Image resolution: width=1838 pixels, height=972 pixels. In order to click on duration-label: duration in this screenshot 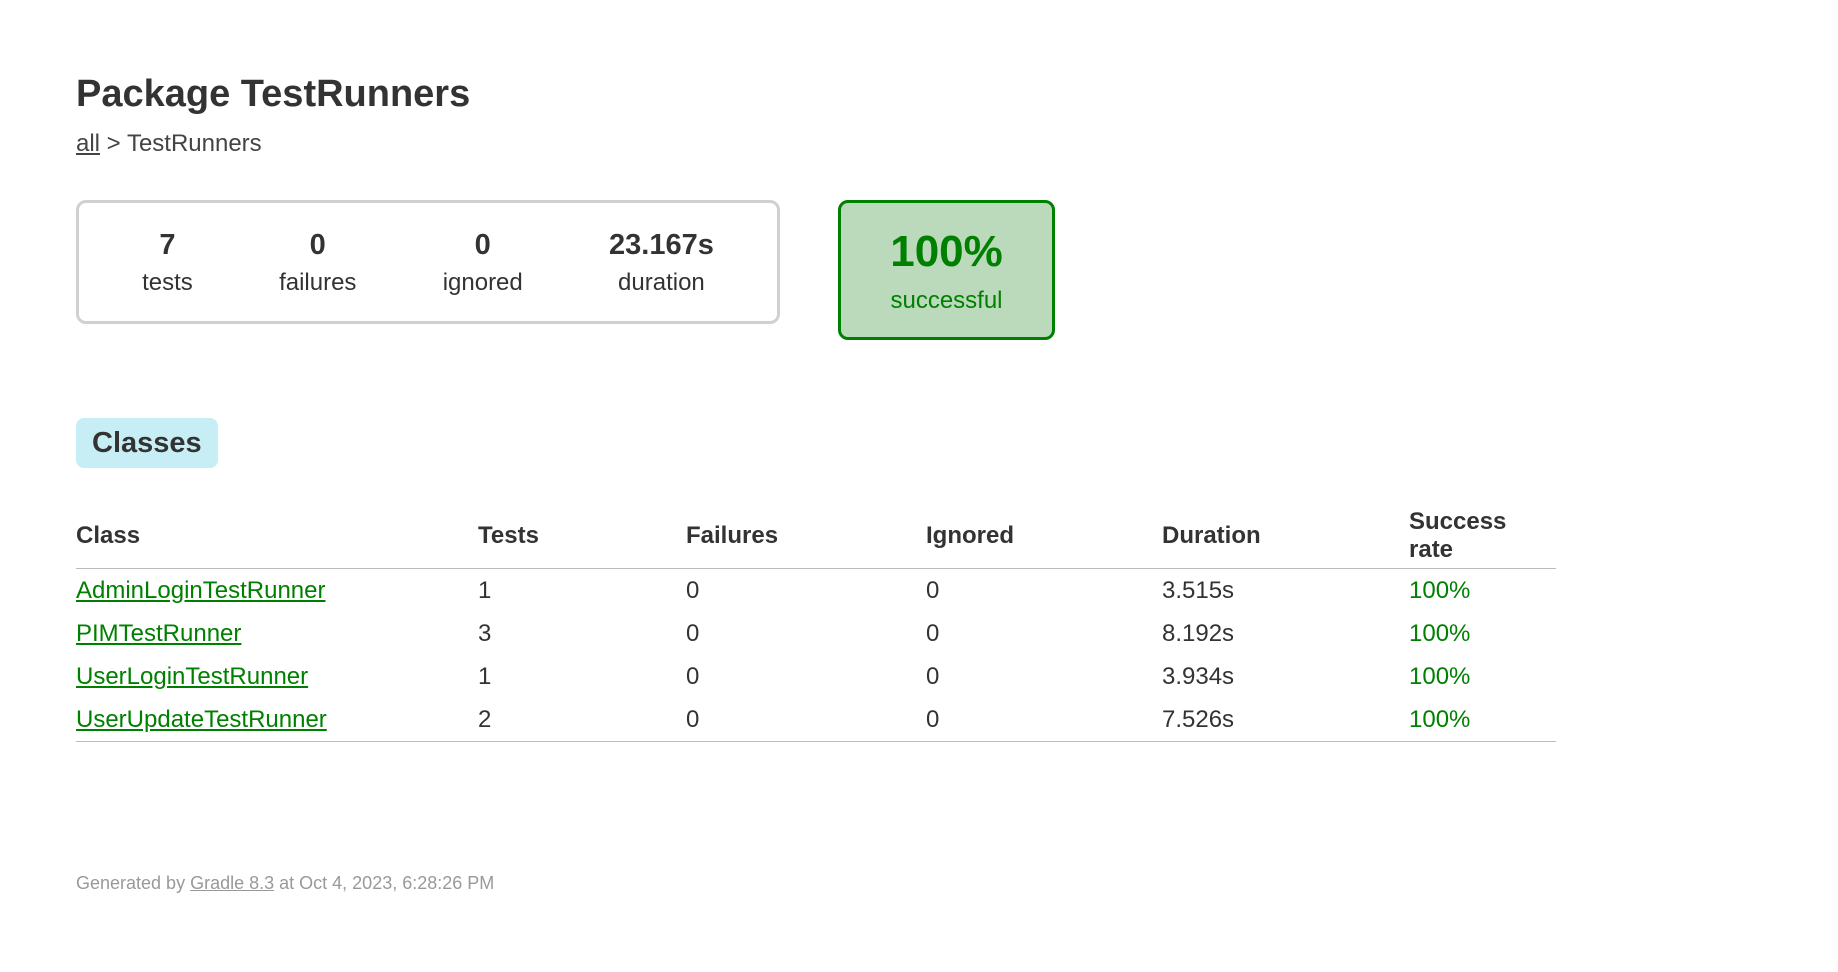, I will do `click(661, 282)`.